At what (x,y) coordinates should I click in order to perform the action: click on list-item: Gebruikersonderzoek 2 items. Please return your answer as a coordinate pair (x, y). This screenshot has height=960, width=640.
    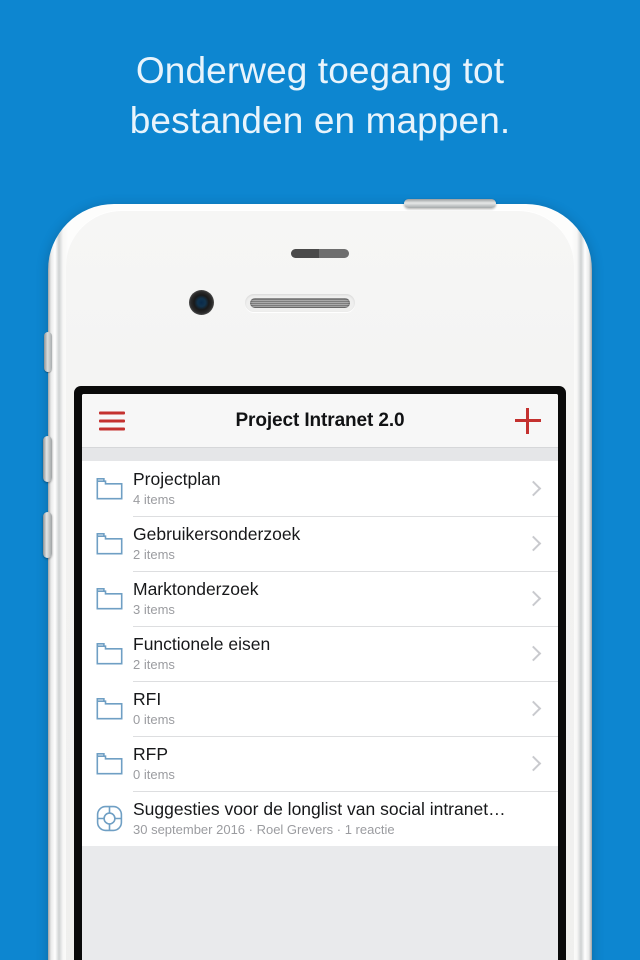
    Looking at the image, I should click on (320, 543).